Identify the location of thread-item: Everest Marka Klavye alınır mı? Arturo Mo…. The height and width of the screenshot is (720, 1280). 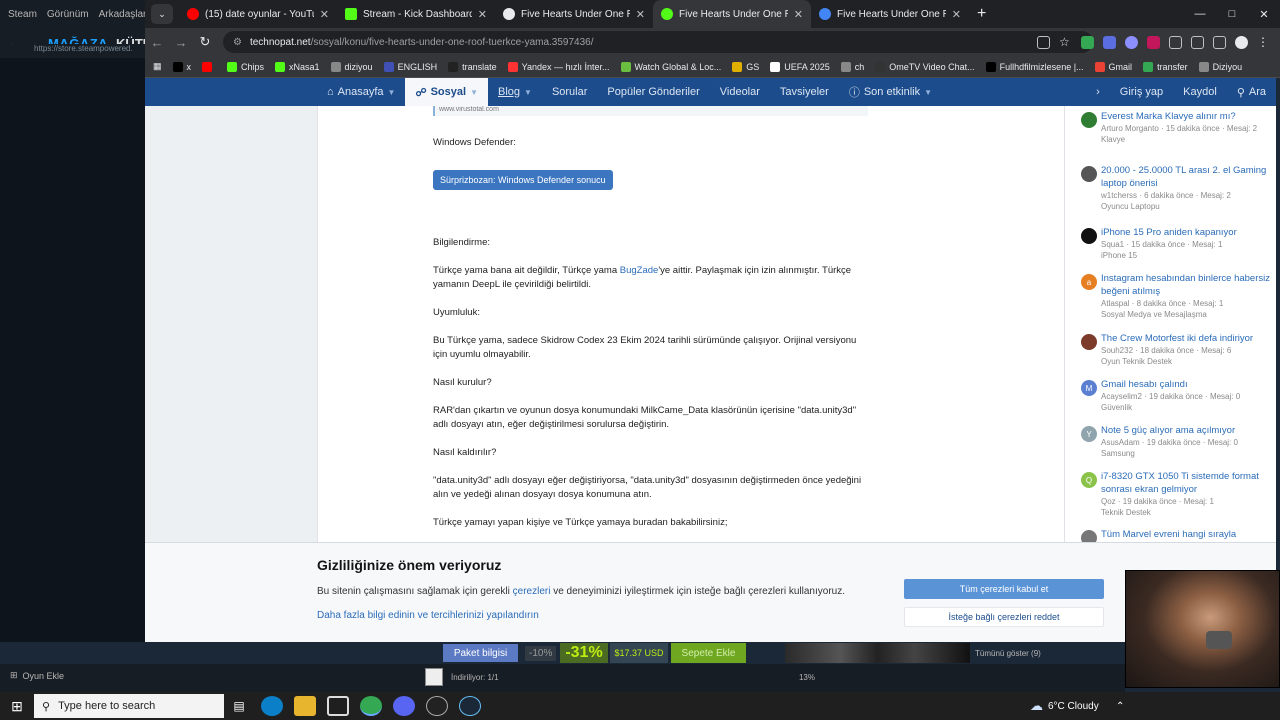
(1178, 127).